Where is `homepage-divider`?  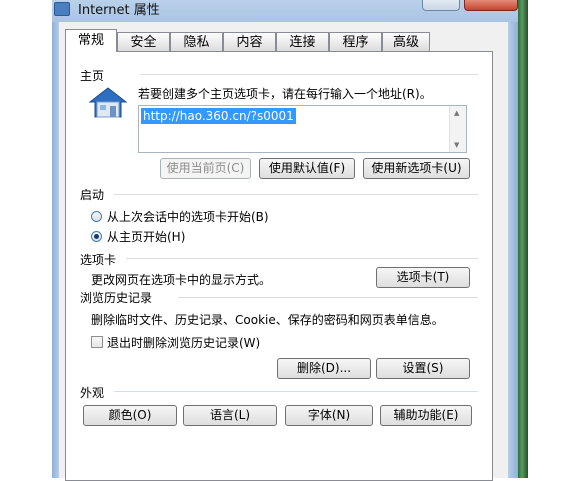 homepage-divider is located at coordinates (309, 74).